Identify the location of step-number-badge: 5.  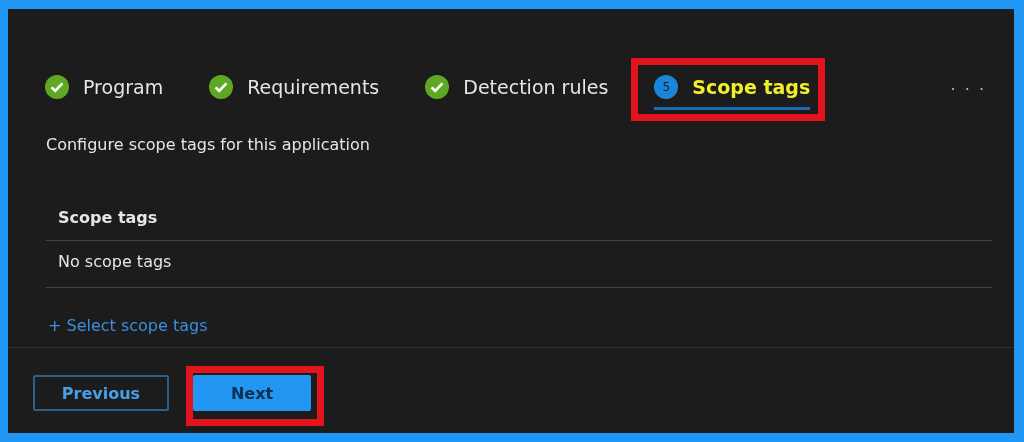
(666, 86).